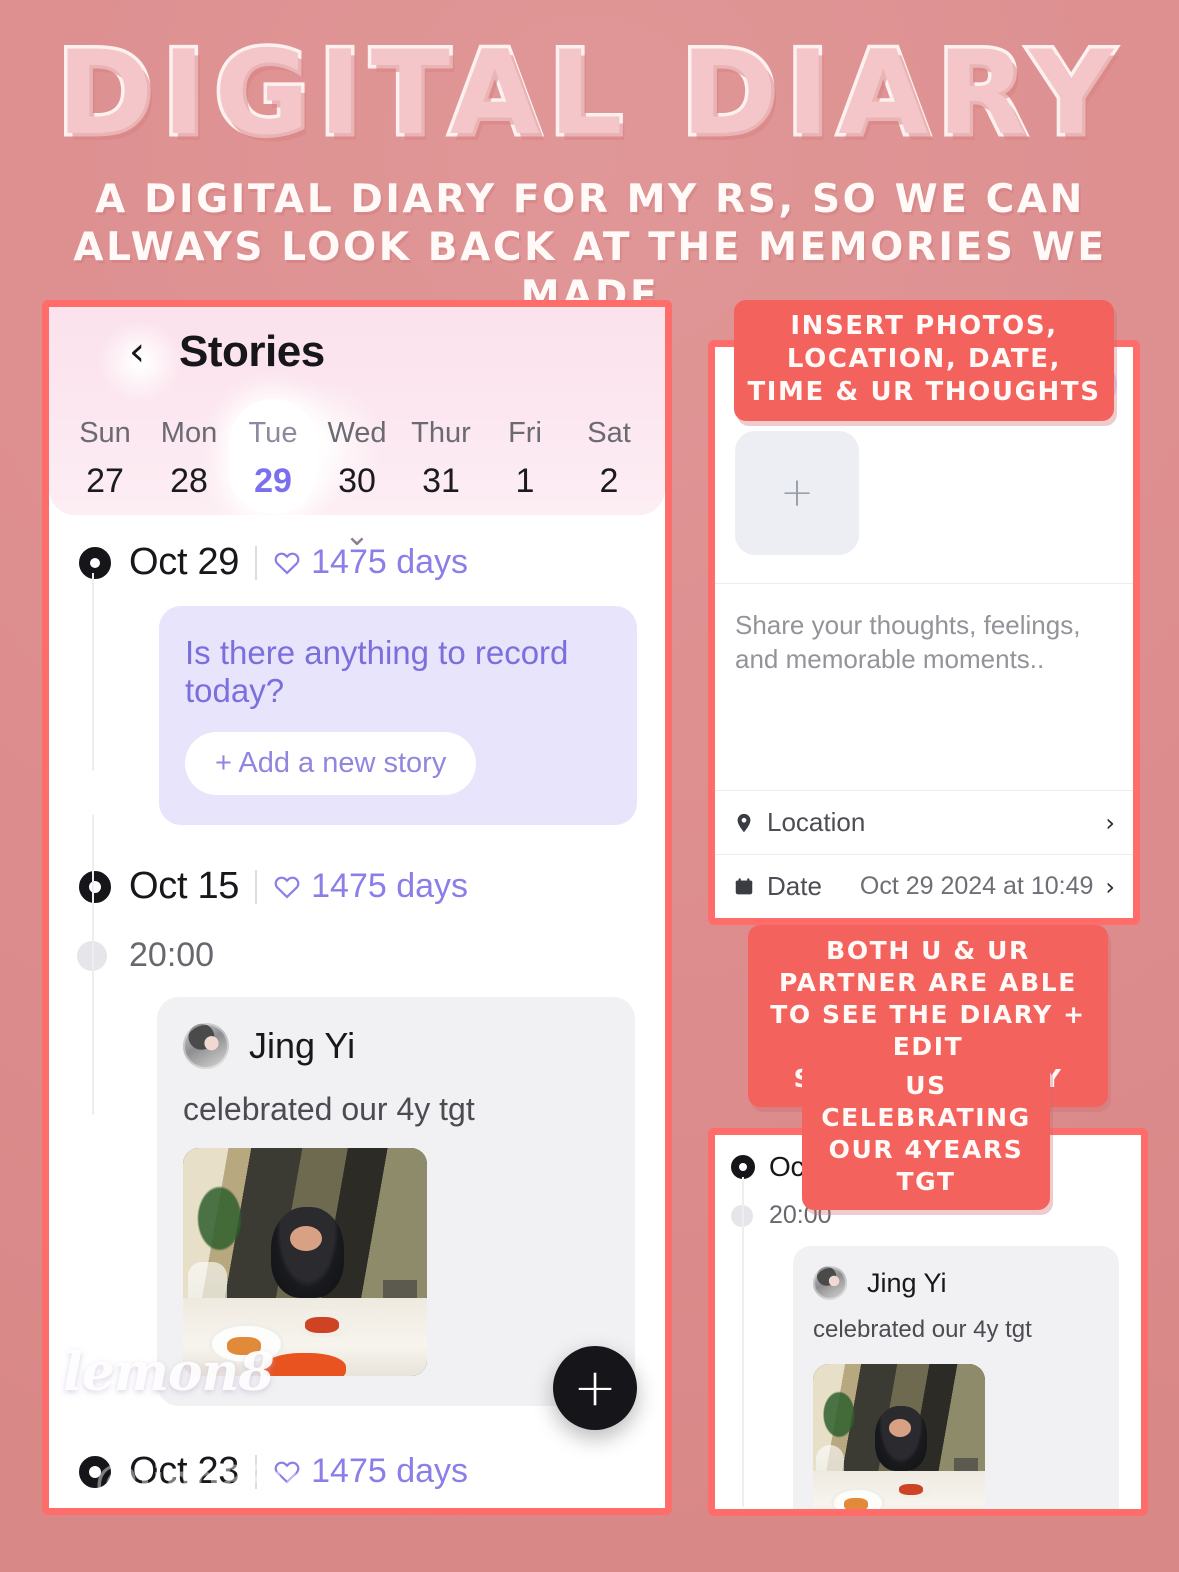 The image size is (1179, 1572). Describe the element at coordinates (609, 481) in the screenshot. I see `day-number: 2` at that location.